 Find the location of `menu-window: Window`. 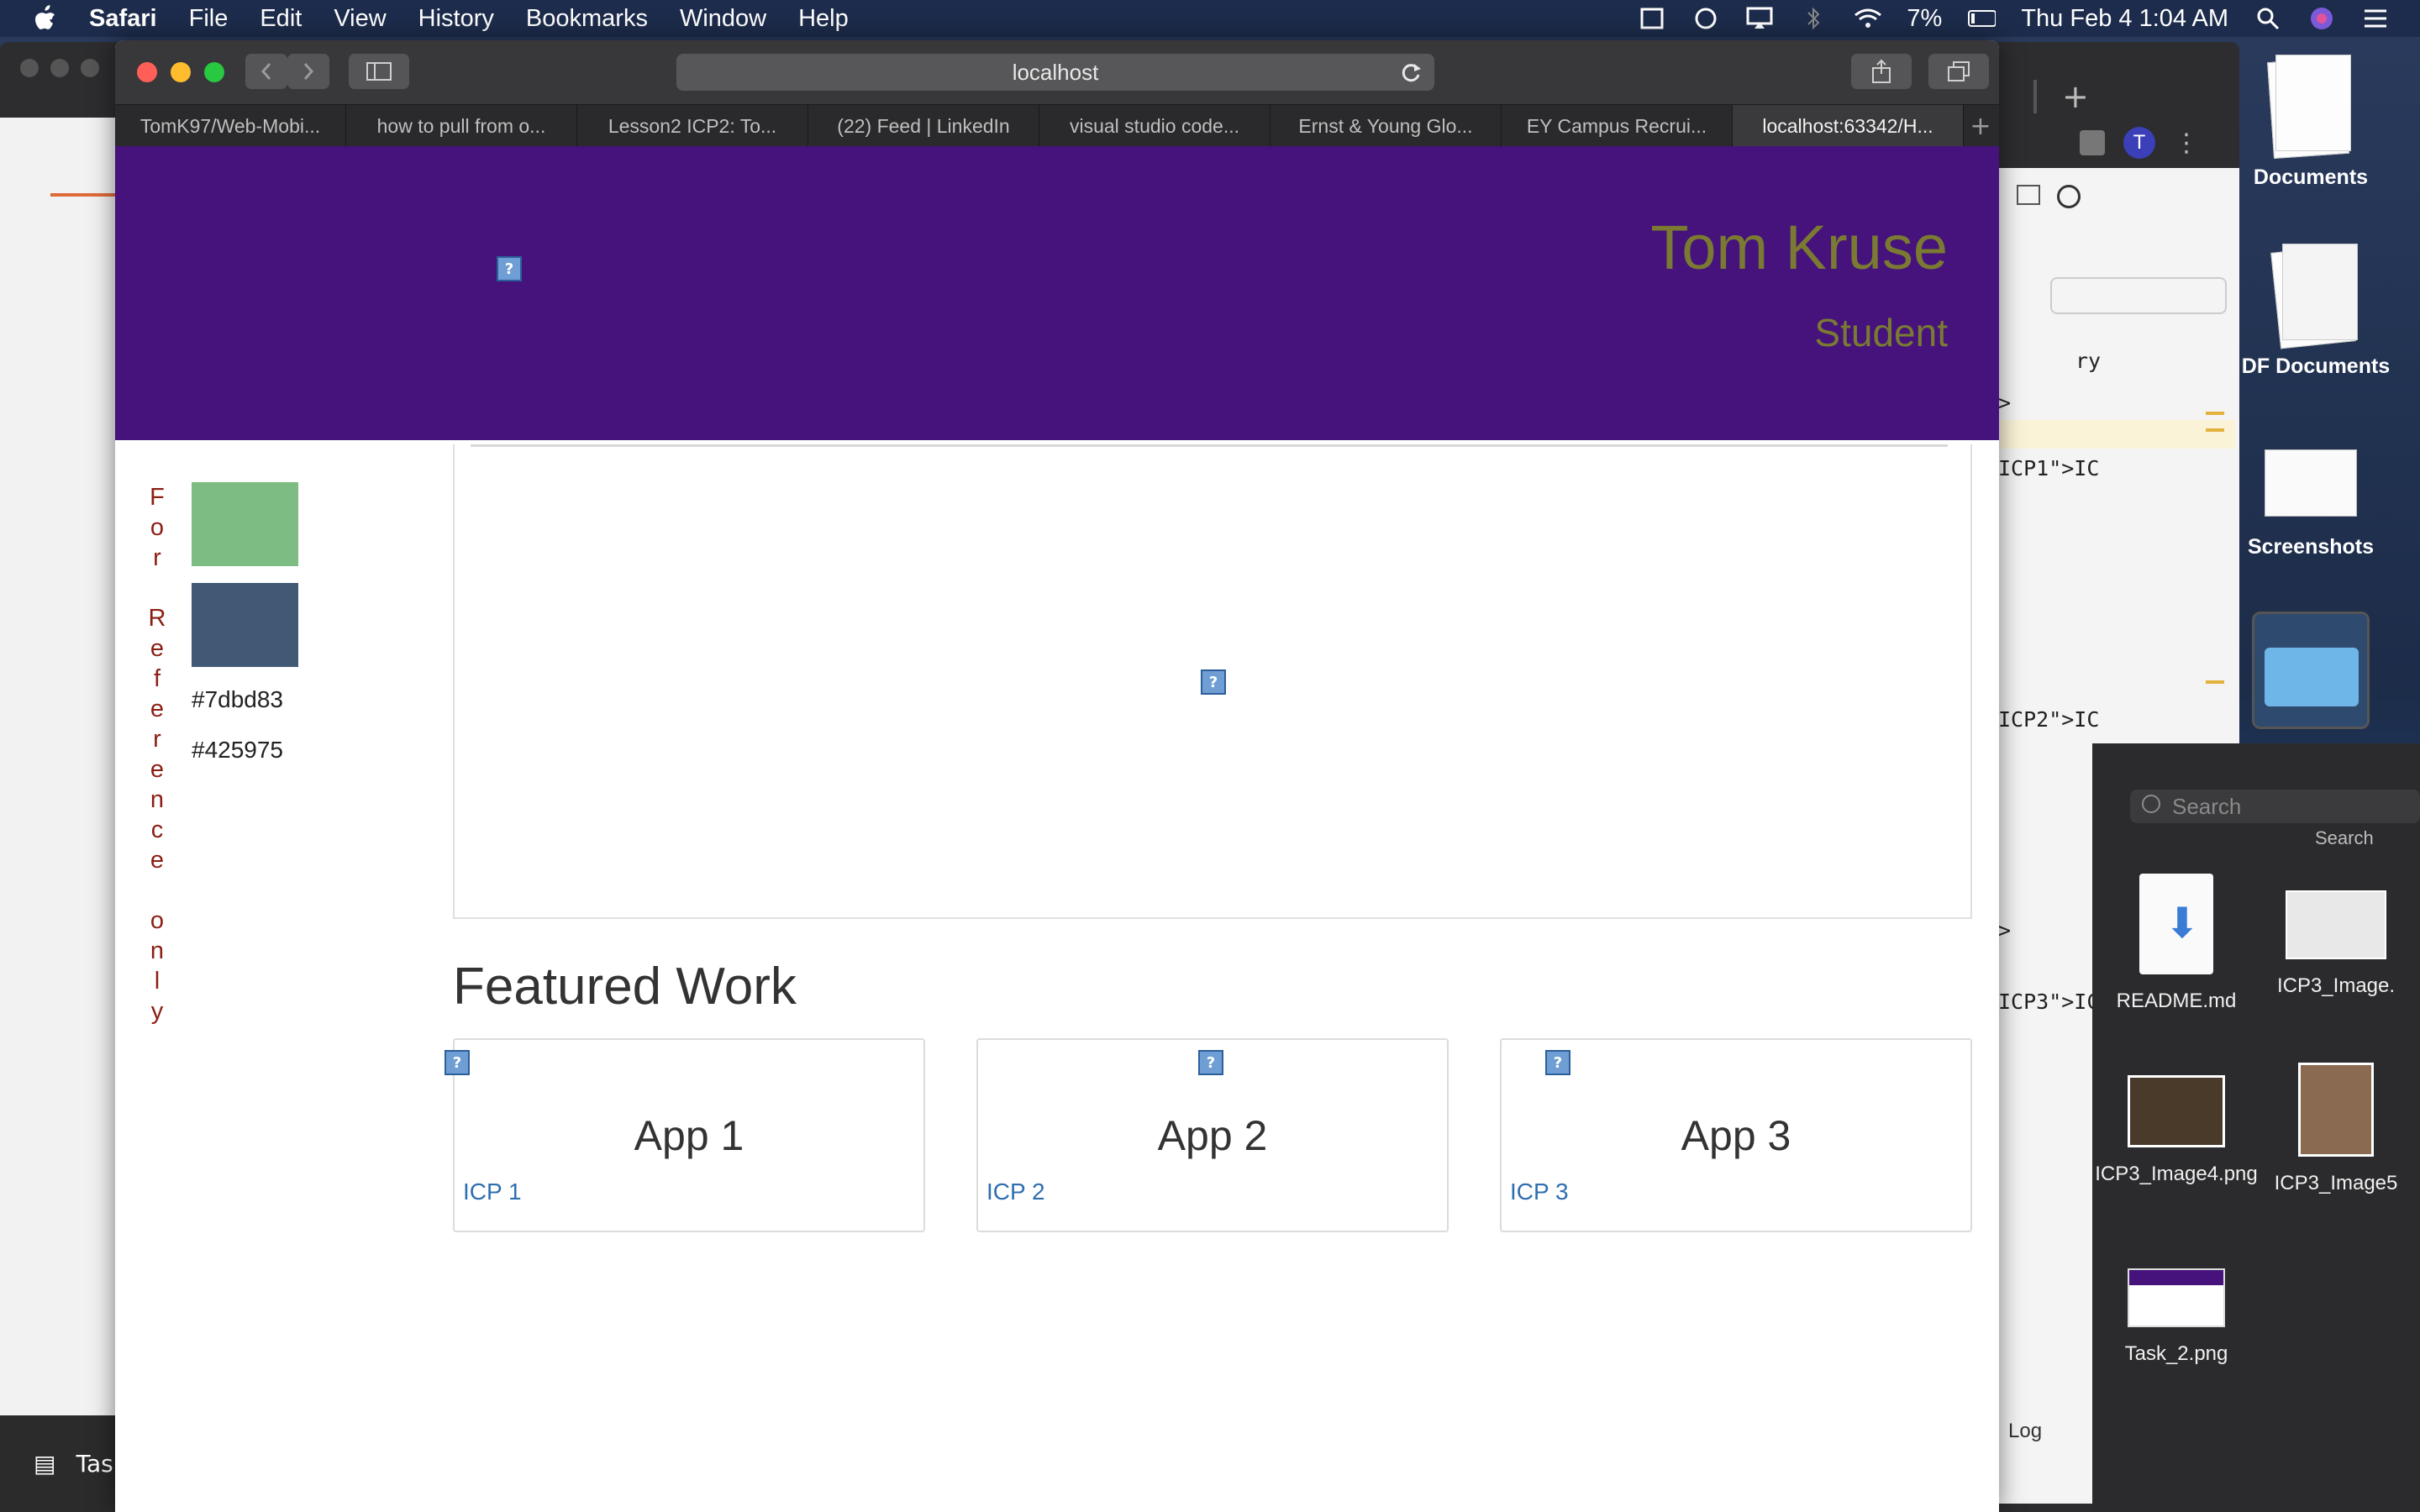

menu-window: Window is located at coordinates (723, 19).